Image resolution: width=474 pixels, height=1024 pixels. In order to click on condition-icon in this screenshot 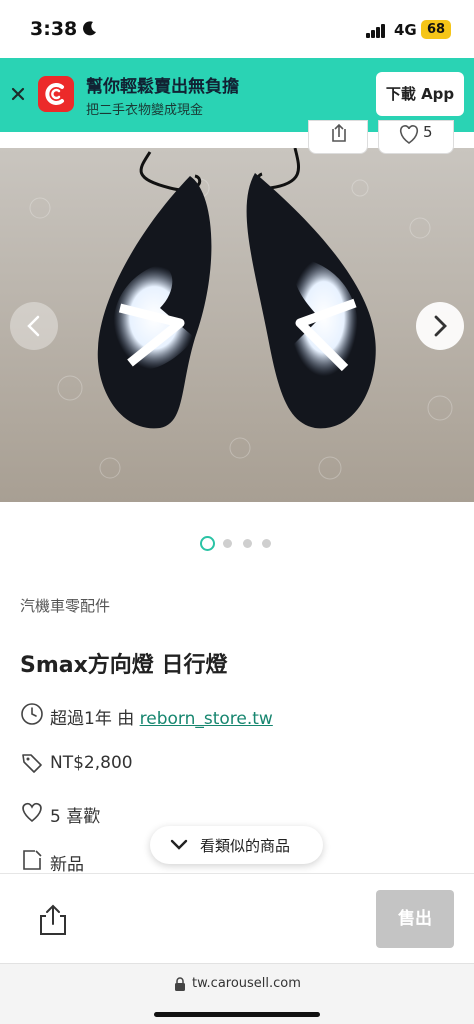, I will do `click(32, 860)`.